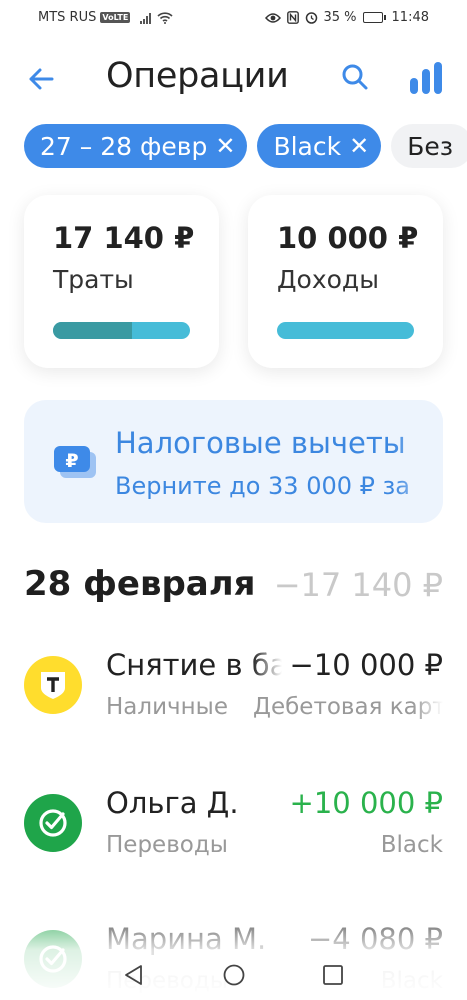  I want to click on signal-icon, so click(146, 18).